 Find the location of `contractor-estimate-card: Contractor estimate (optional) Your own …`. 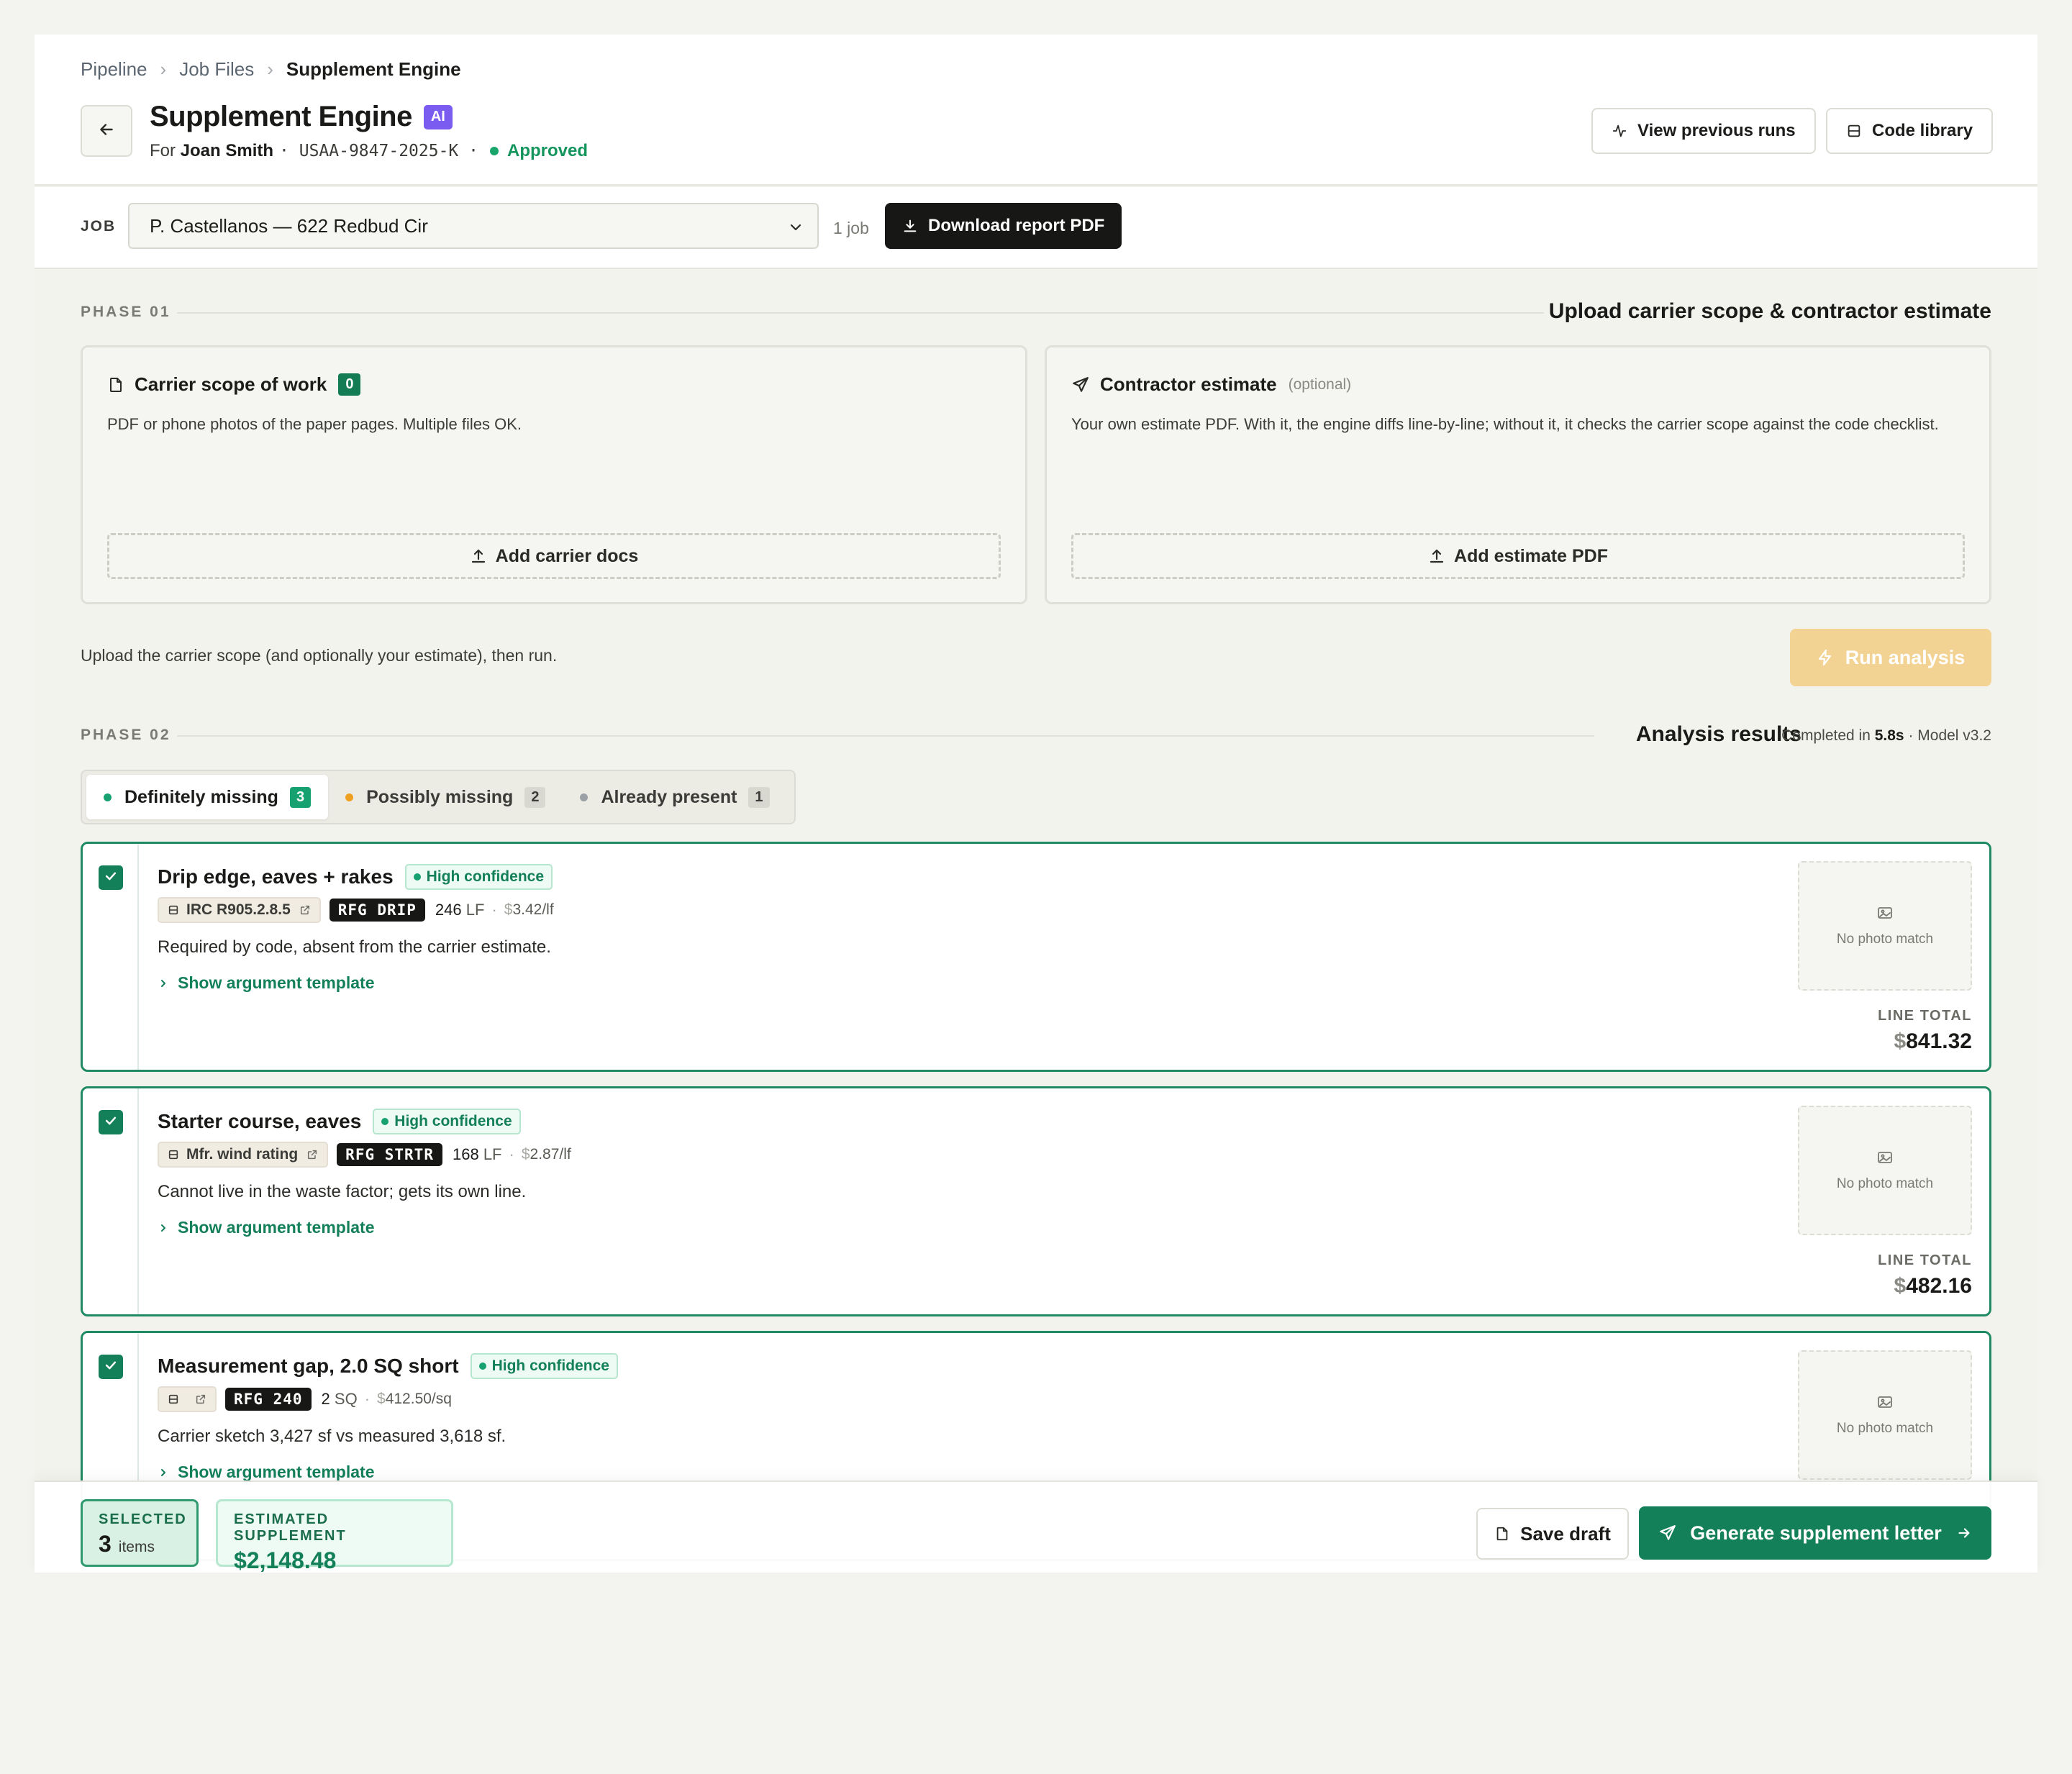

contractor-estimate-card: Contractor estimate (optional) Your own … is located at coordinates (1518, 474).